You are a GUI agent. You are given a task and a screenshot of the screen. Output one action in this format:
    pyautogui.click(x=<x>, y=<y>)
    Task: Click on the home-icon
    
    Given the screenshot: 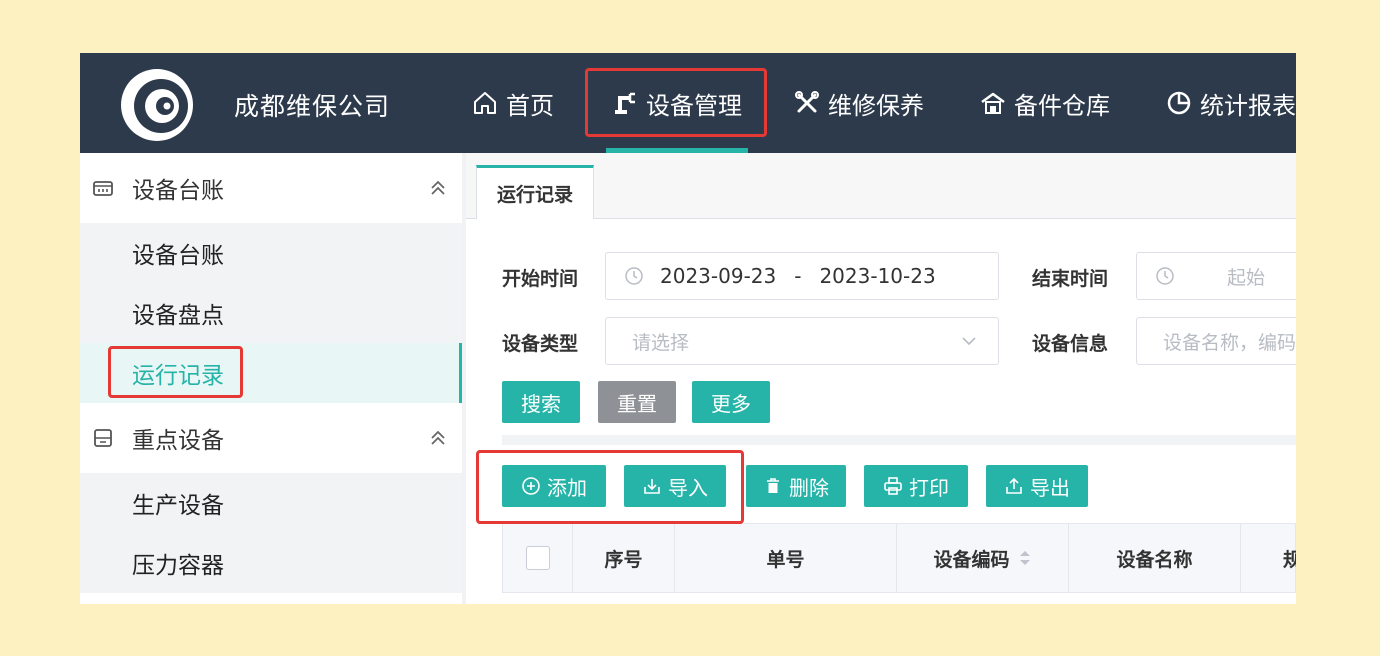 What is the action you would take?
    pyautogui.click(x=485, y=103)
    